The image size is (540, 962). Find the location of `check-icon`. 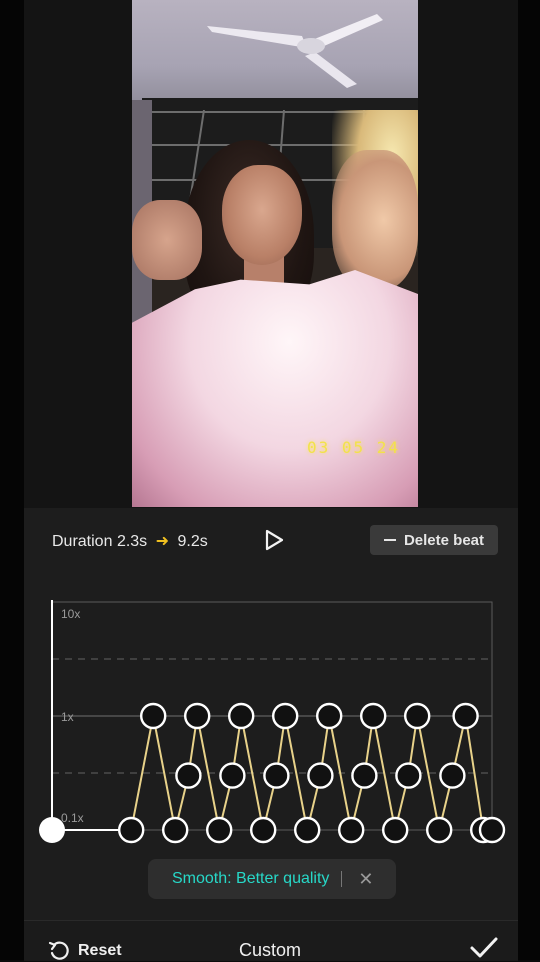

check-icon is located at coordinates (484, 948).